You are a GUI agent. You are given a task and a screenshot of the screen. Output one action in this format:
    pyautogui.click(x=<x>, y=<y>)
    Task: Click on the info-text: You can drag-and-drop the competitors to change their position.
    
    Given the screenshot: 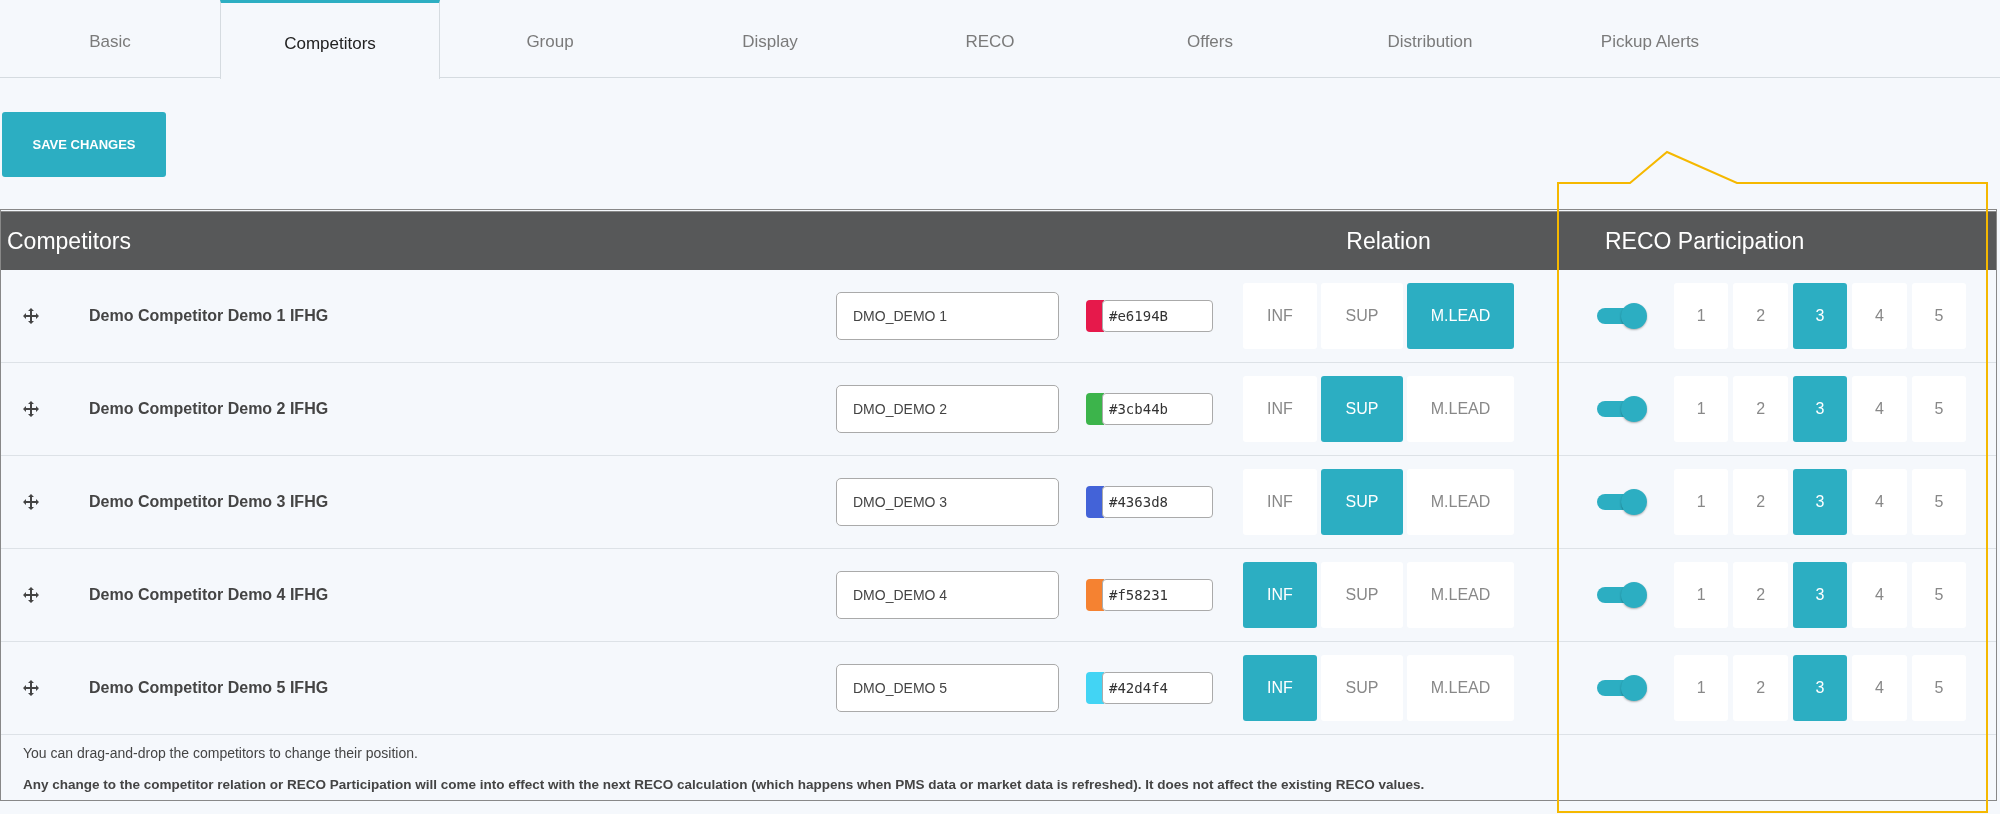 What is the action you would take?
    pyautogui.click(x=221, y=753)
    